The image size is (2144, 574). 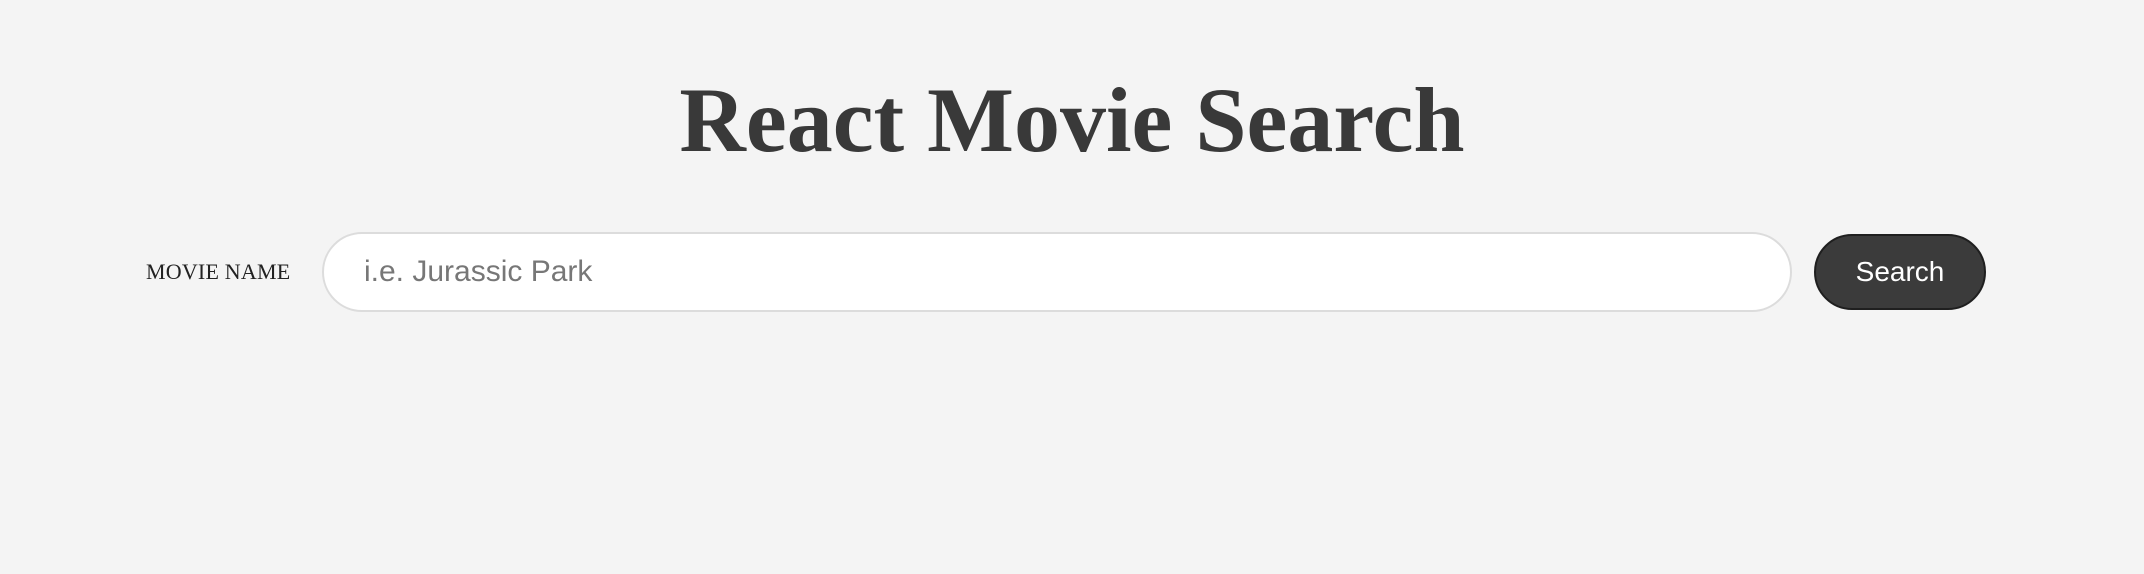 I want to click on movie-search-form: MOVIE NAME Search, so click(x=1072, y=272).